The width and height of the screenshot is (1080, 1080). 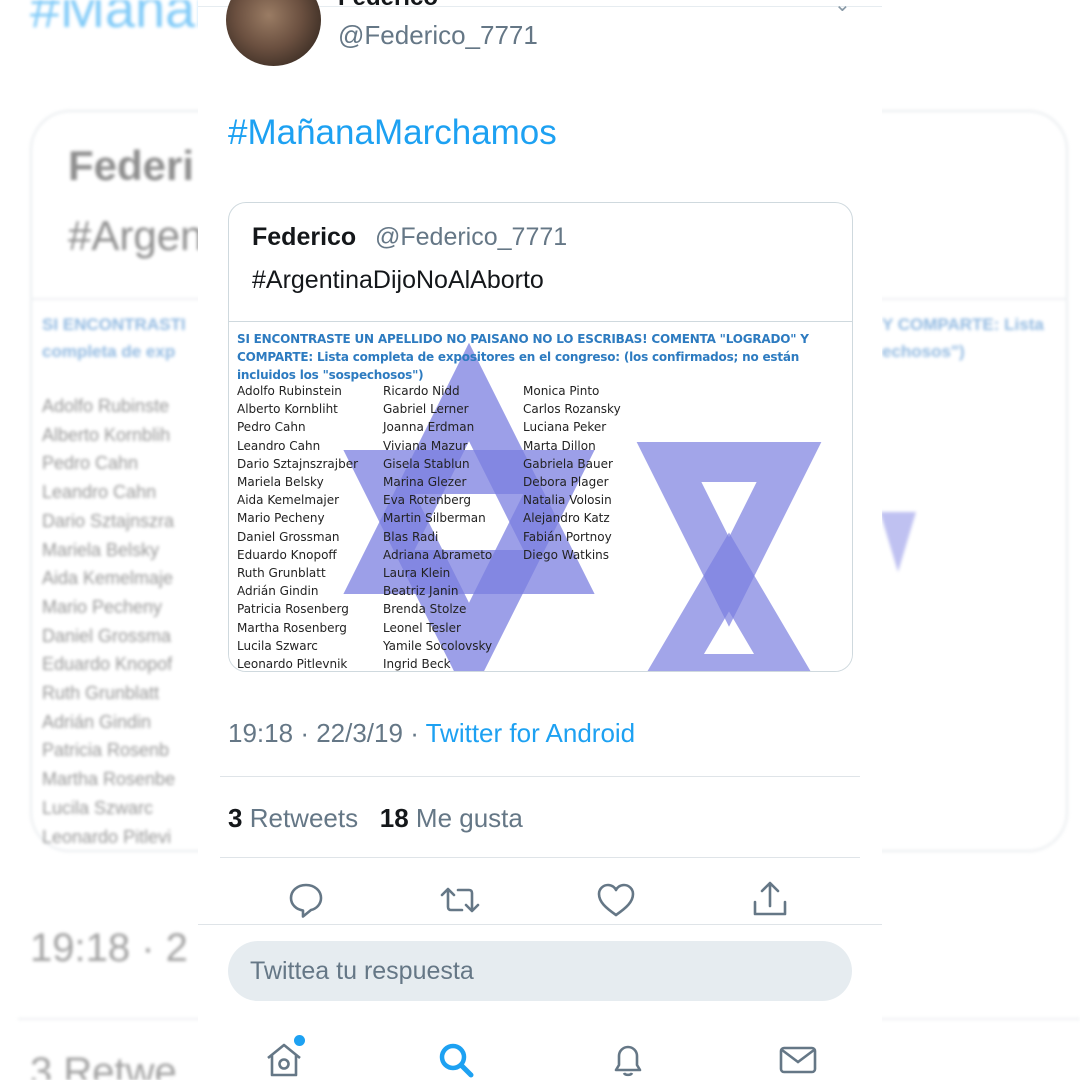 I want to click on likes-label: Me gusta, so click(x=469, y=818).